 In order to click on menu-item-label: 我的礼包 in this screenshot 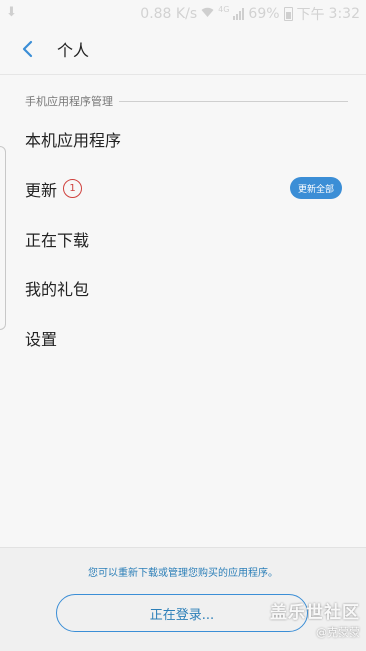, I will do `click(57, 289)`.